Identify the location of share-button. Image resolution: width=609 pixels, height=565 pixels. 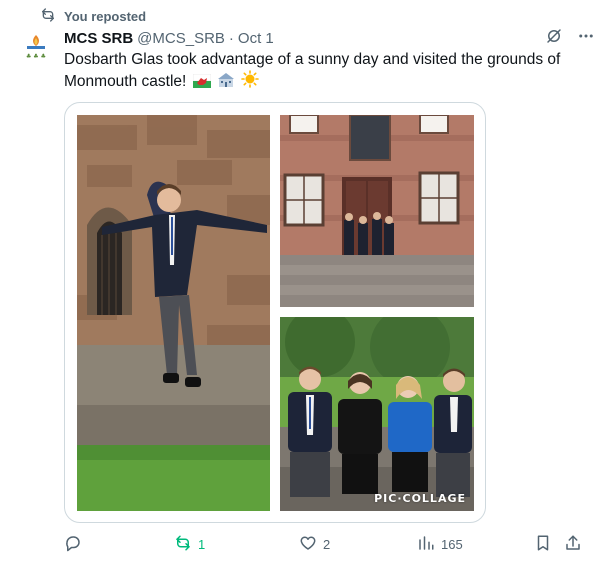
(573, 544).